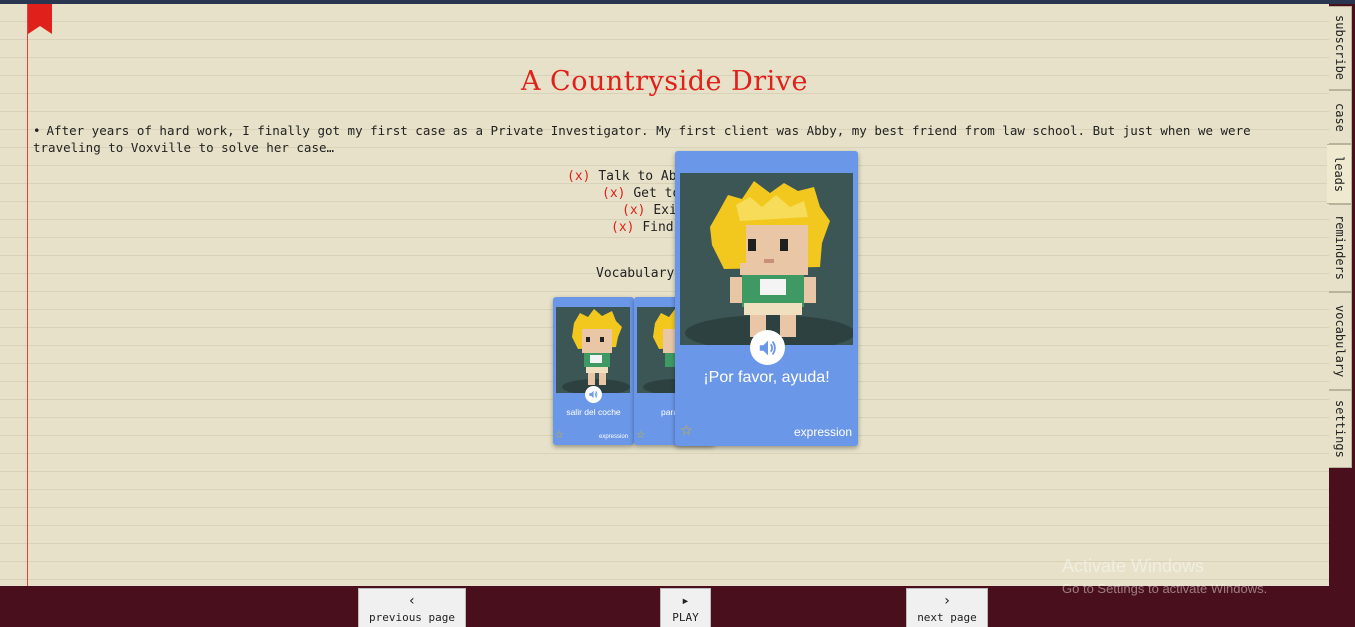 The height and width of the screenshot is (627, 1355). I want to click on vocab-card-expanded: ¡Por favor, ayuda! ☆ expression, so click(766, 298).